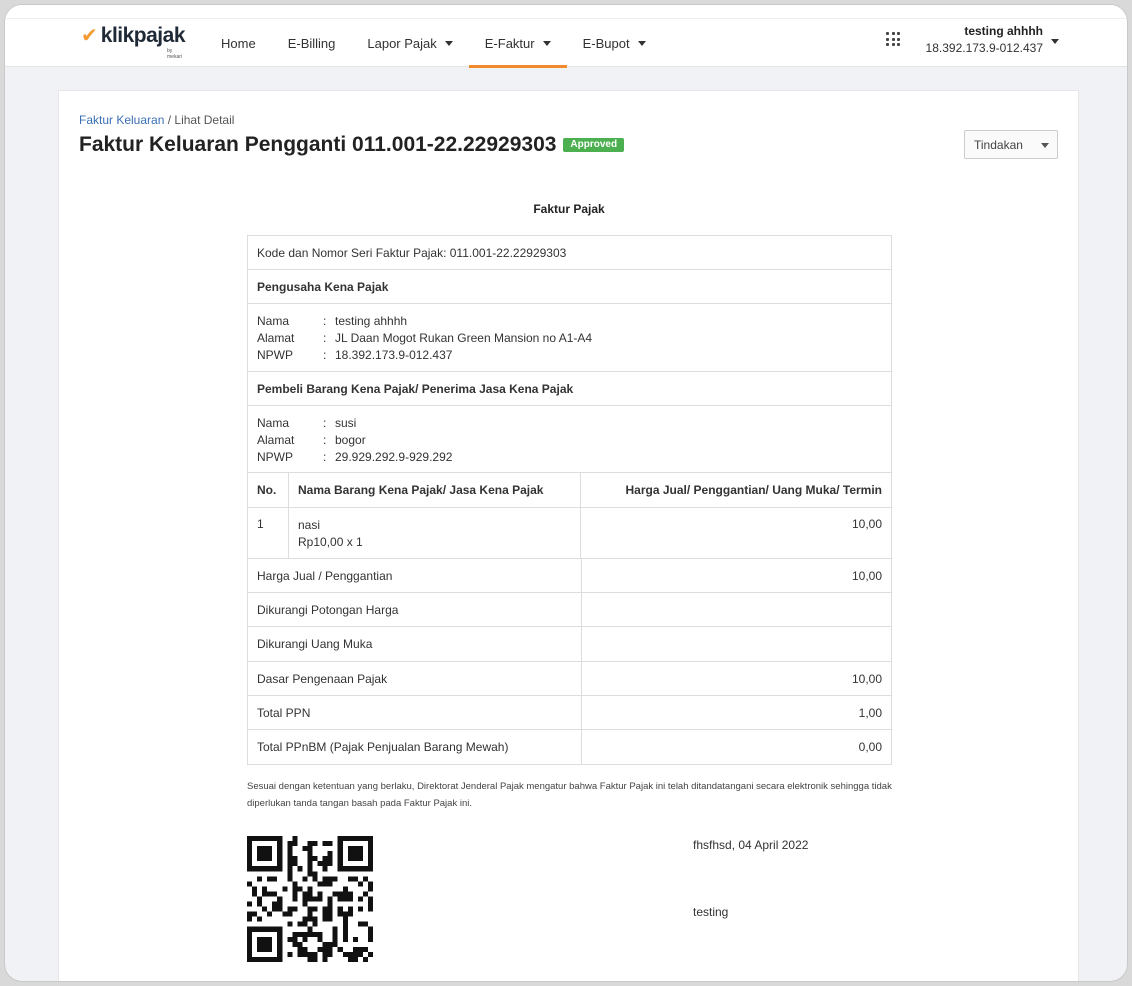 This screenshot has width=1132, height=986. What do you see at coordinates (893, 39) in the screenshot?
I see `apps-grid-icon` at bounding box center [893, 39].